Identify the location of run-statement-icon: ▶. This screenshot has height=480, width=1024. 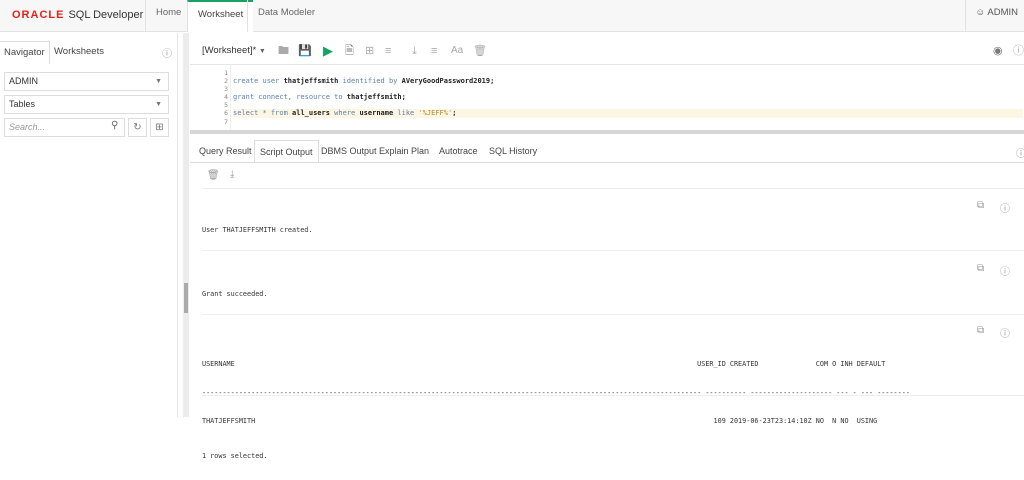
(328, 51).